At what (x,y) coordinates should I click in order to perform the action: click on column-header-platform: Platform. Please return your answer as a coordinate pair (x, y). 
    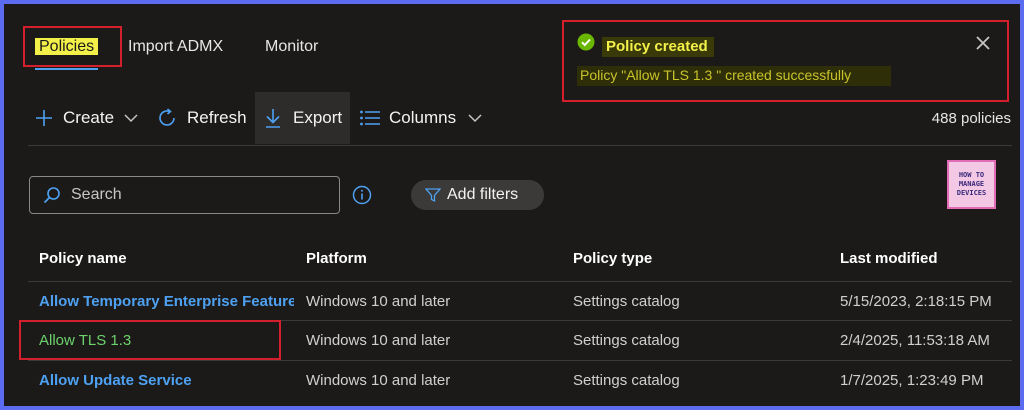
    Looking at the image, I should click on (336, 258).